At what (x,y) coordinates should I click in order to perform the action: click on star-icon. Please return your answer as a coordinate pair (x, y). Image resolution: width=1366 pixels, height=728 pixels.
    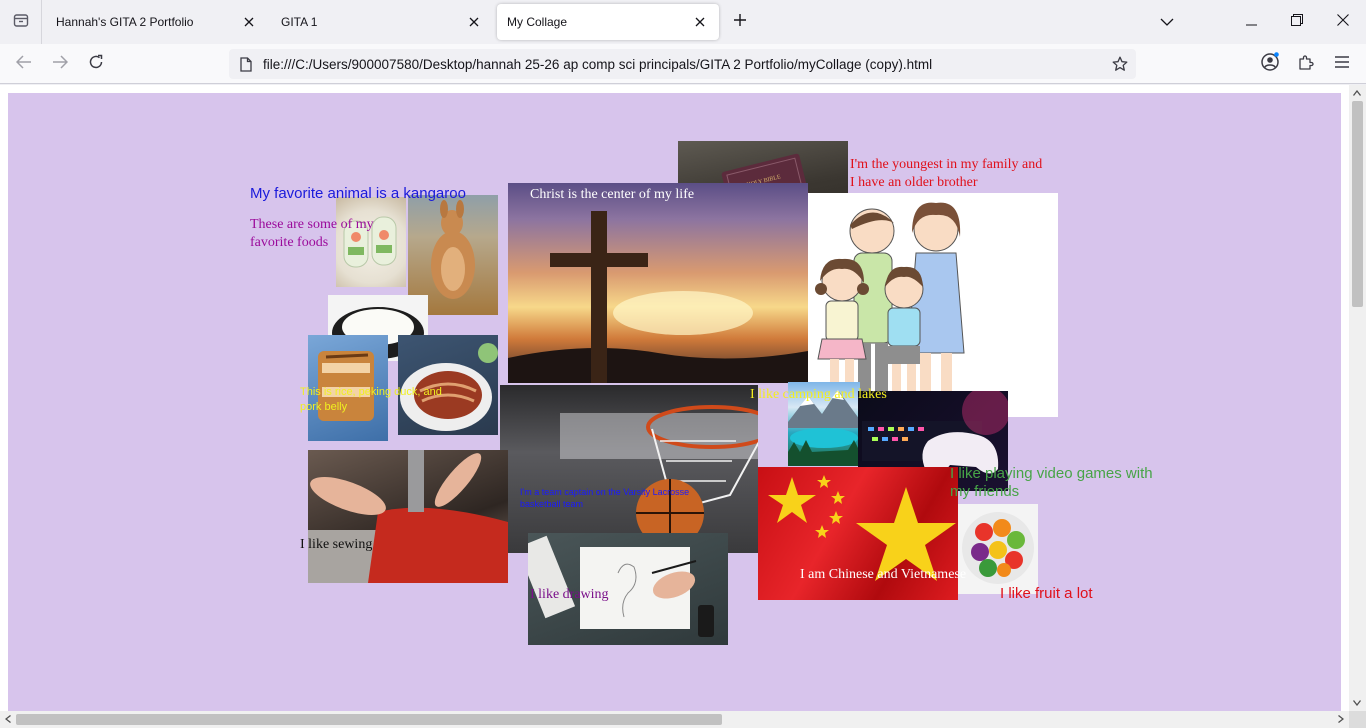
    Looking at the image, I should click on (1120, 64).